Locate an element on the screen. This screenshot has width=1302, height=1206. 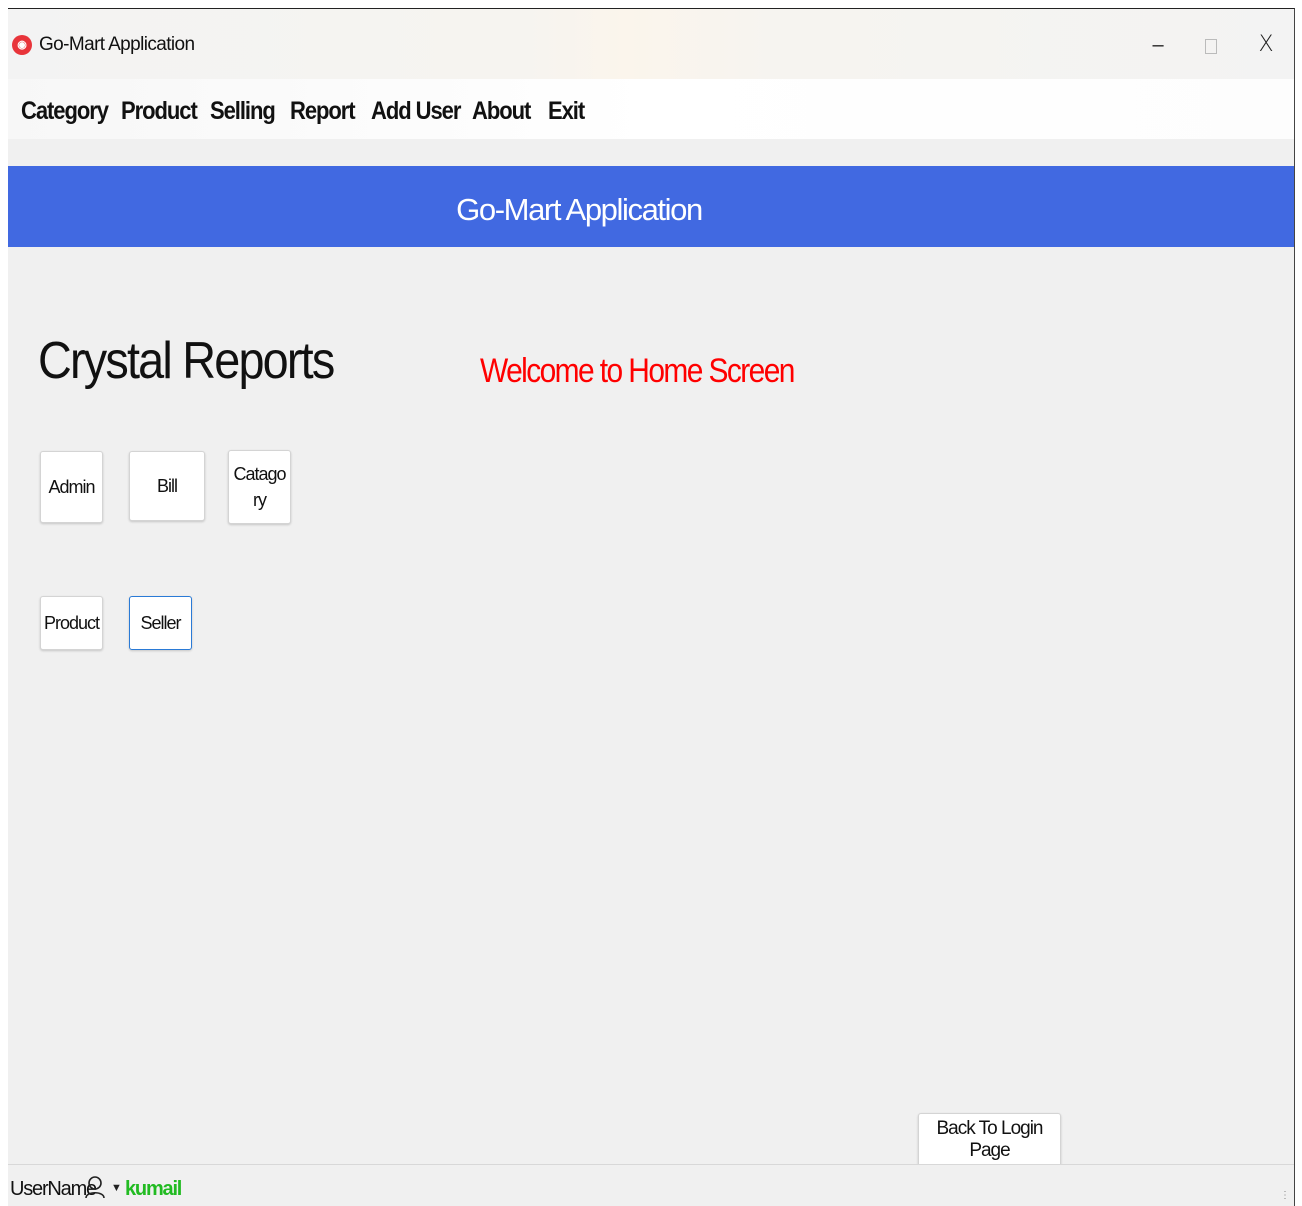
catagory-report-label: Catagory is located at coordinates (259, 487).